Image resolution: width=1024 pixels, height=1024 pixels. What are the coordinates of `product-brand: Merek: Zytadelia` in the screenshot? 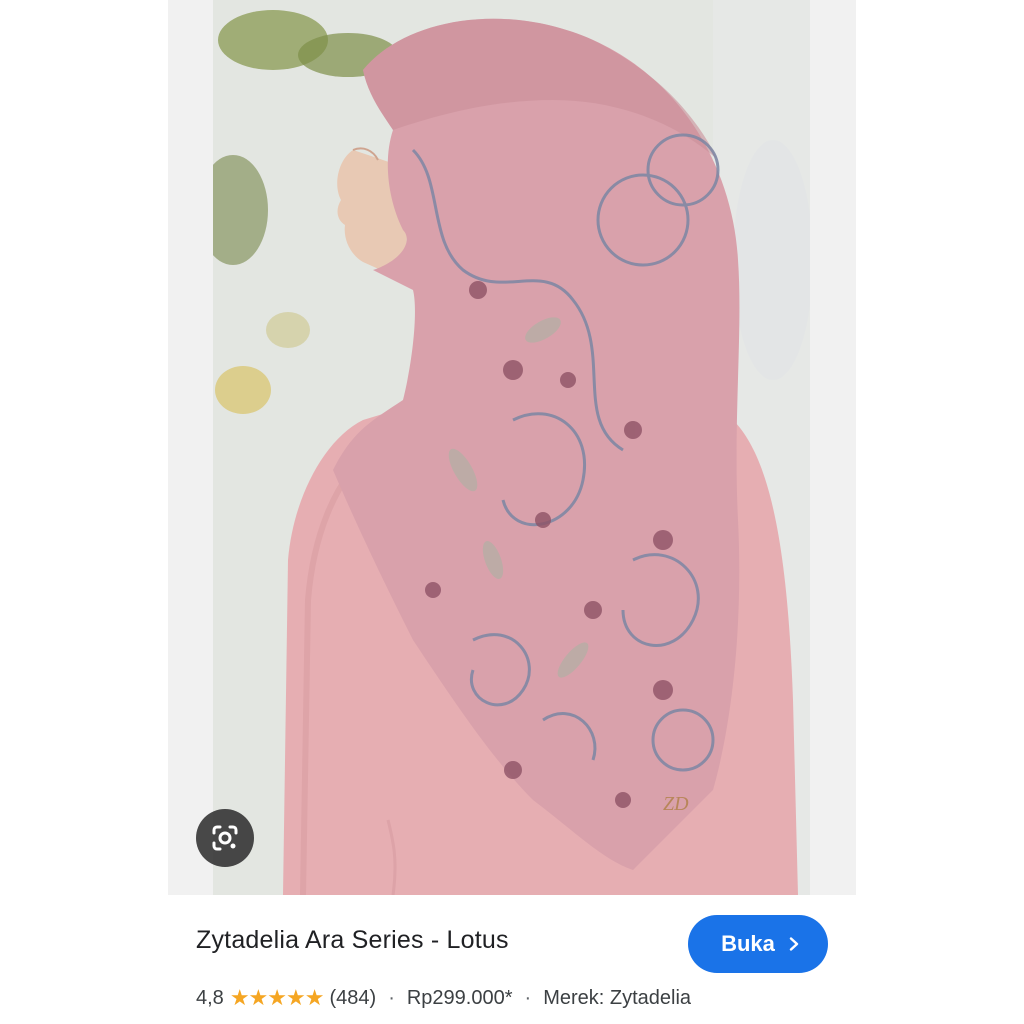 It's located at (617, 997).